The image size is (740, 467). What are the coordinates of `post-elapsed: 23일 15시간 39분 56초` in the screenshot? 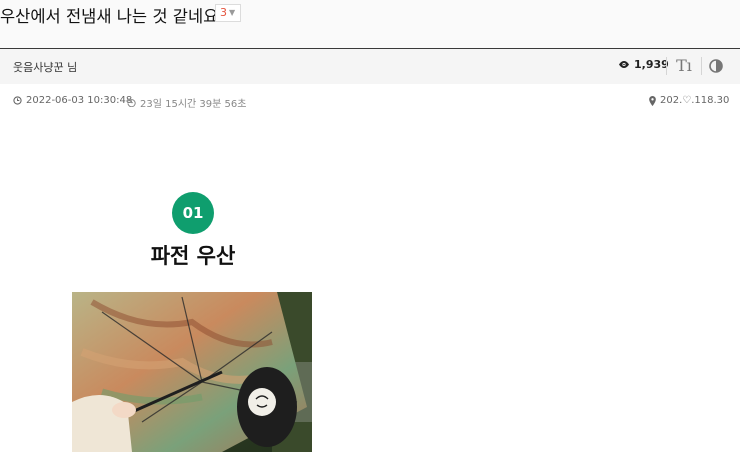 It's located at (186, 102).